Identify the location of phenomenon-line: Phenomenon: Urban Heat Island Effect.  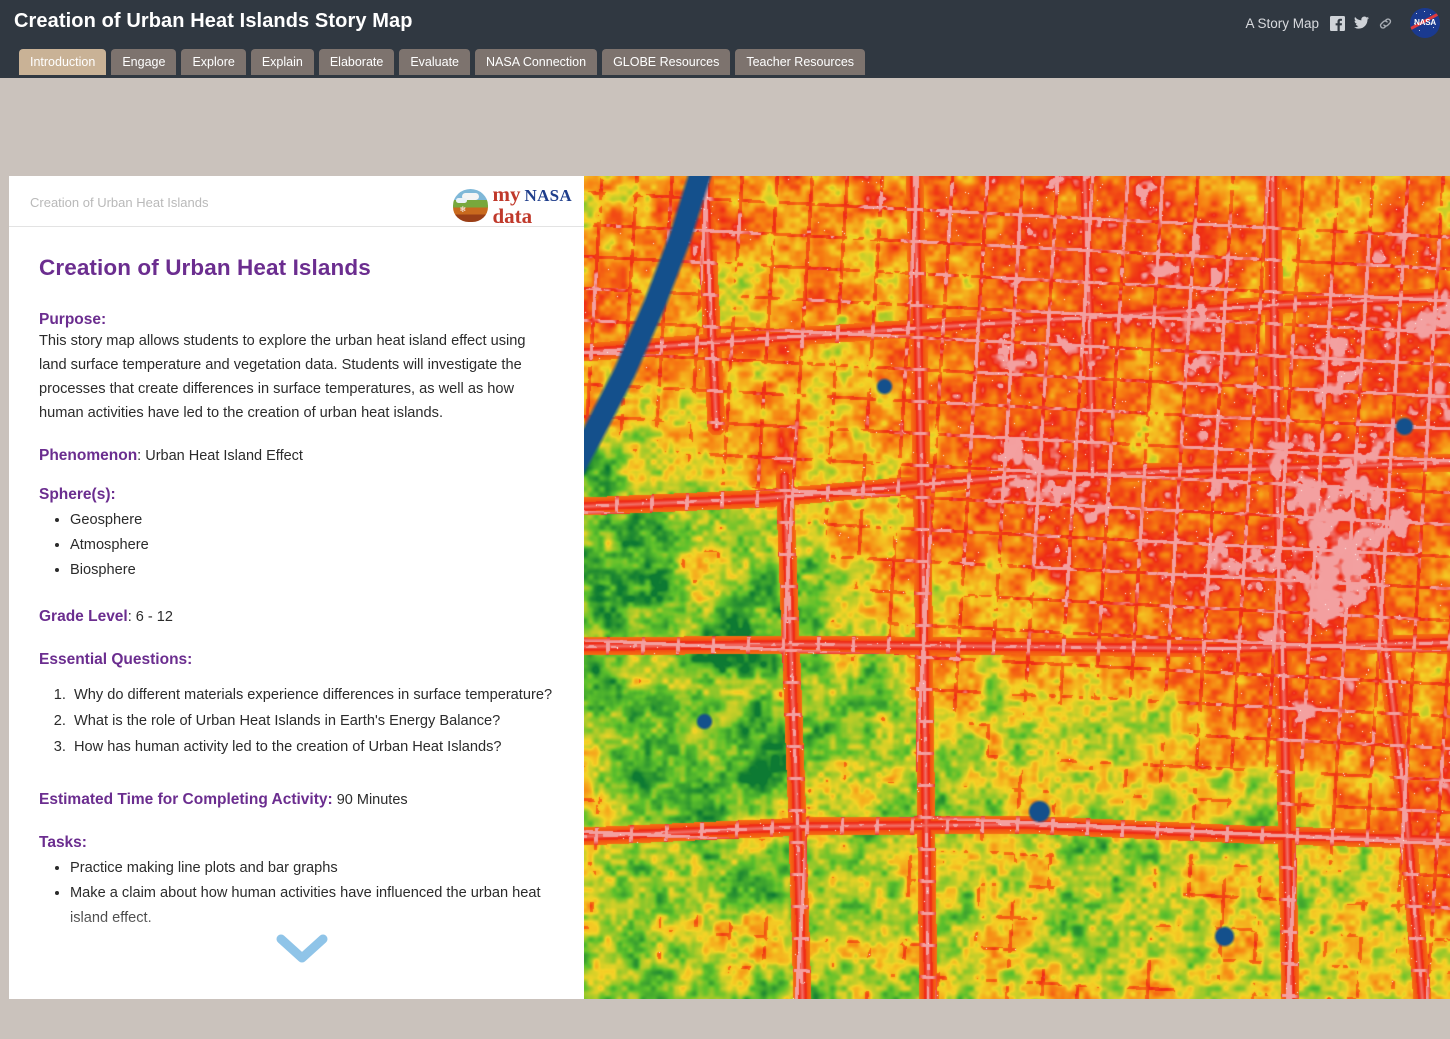
(300, 456).